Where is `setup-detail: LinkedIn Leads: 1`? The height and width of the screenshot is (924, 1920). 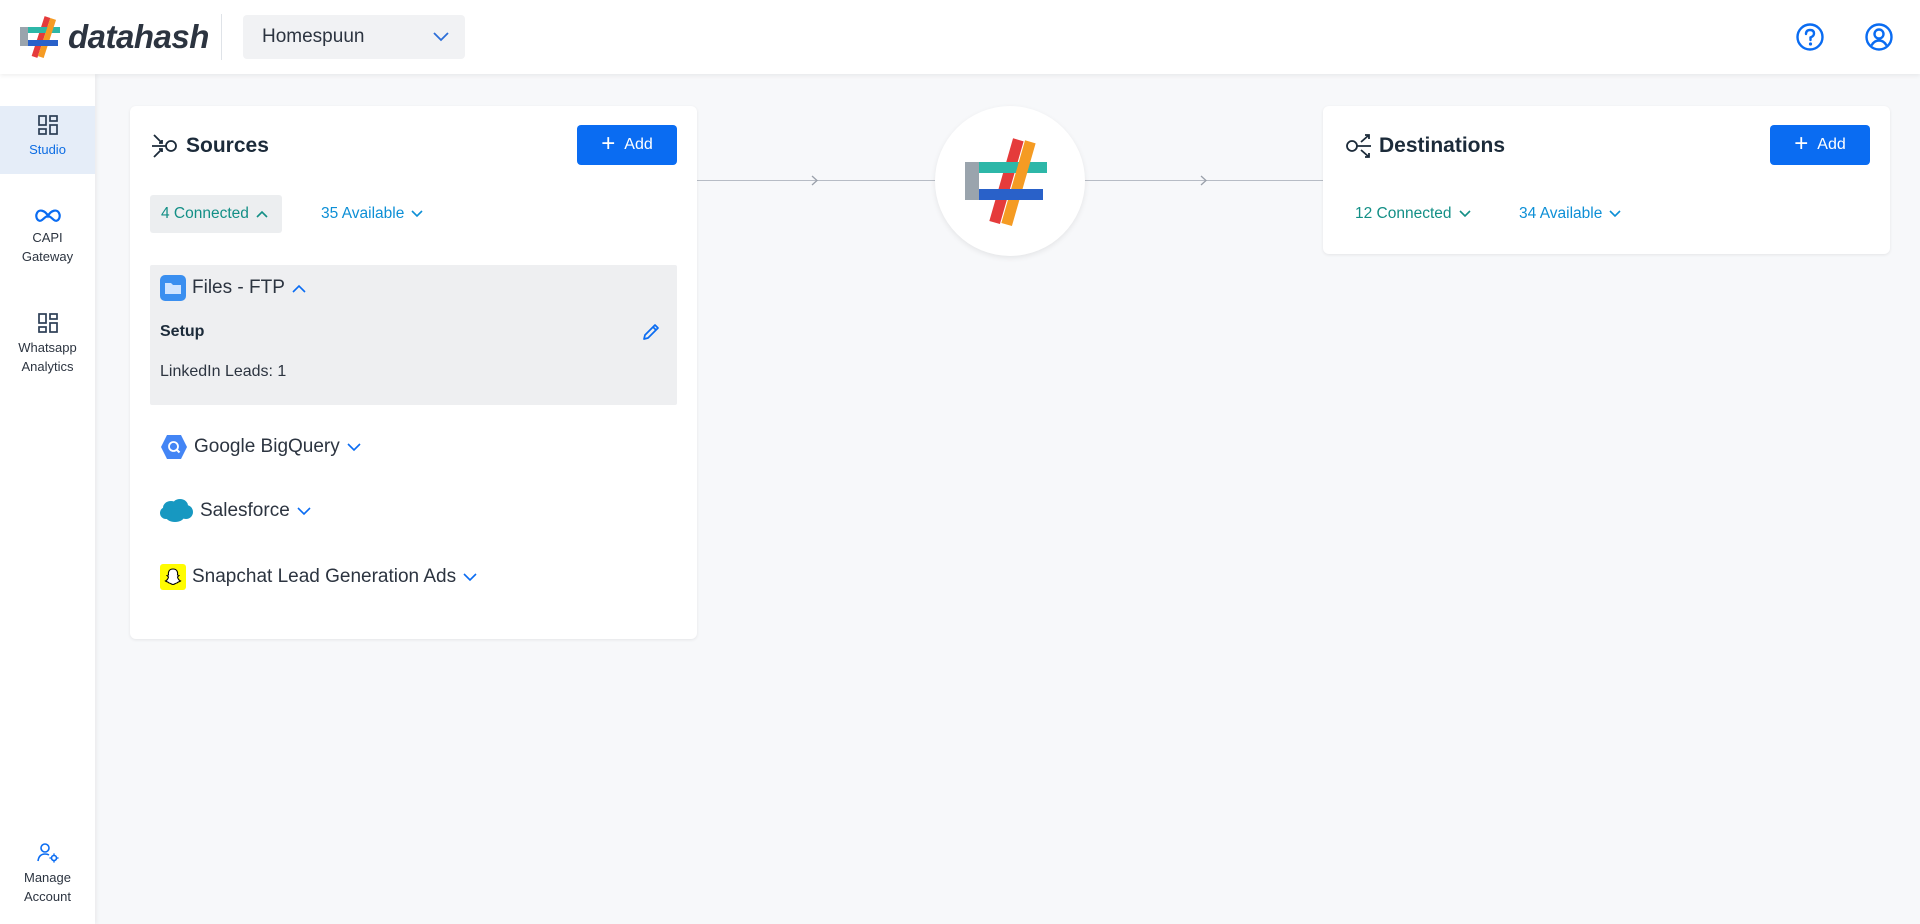
setup-detail: LinkedIn Leads: 1 is located at coordinates (223, 371).